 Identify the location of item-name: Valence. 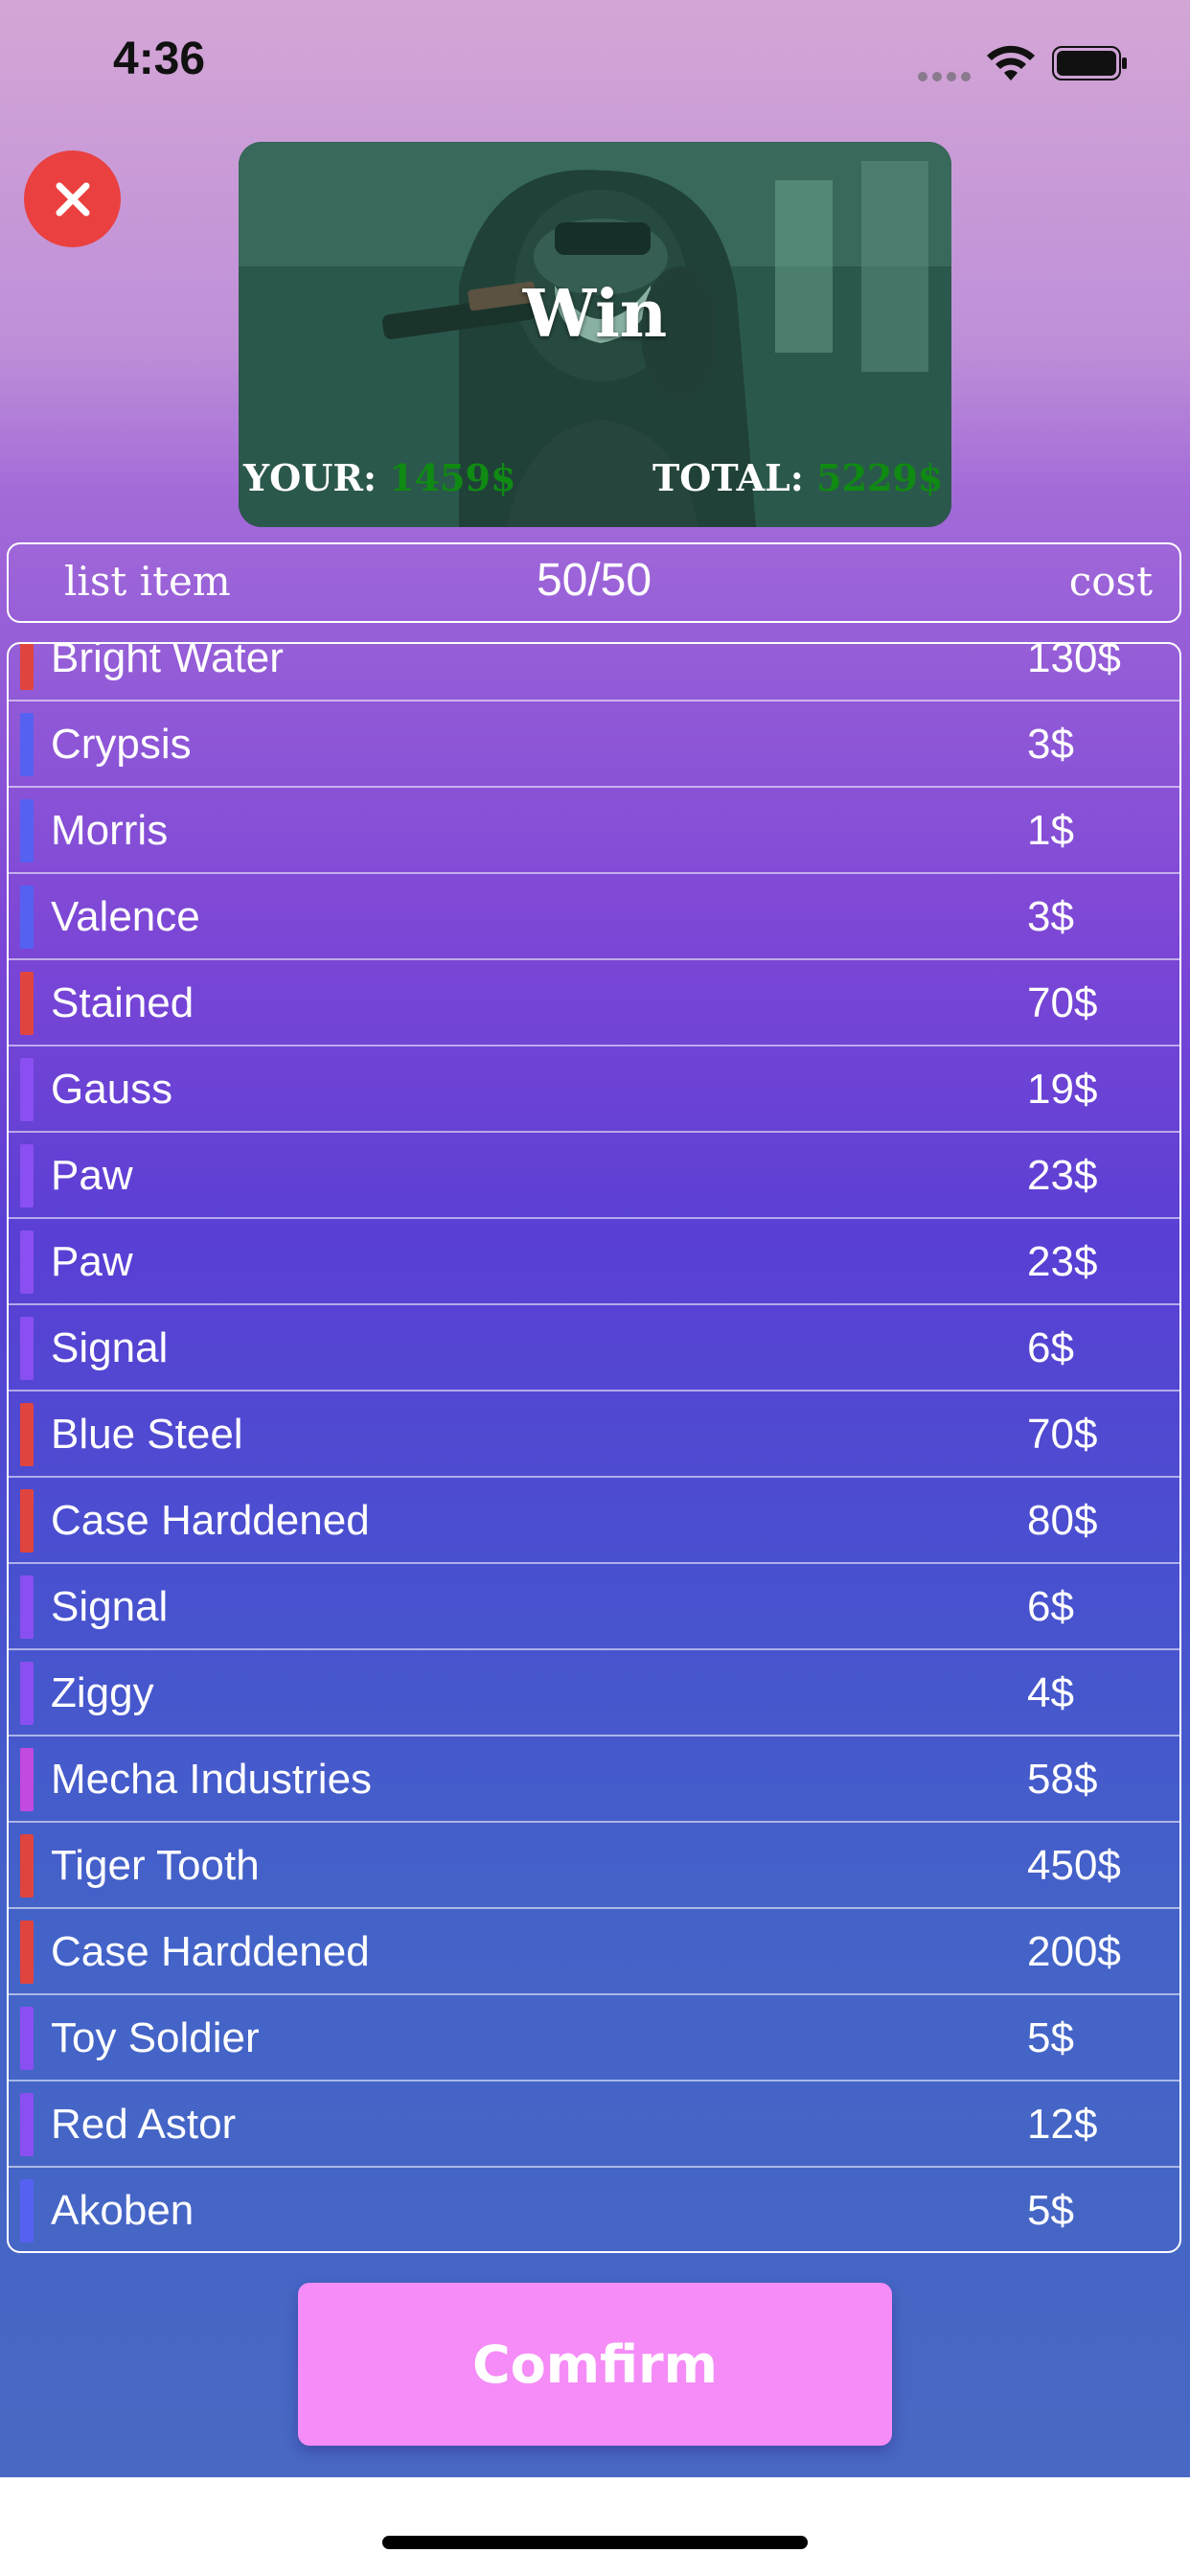
(125, 916).